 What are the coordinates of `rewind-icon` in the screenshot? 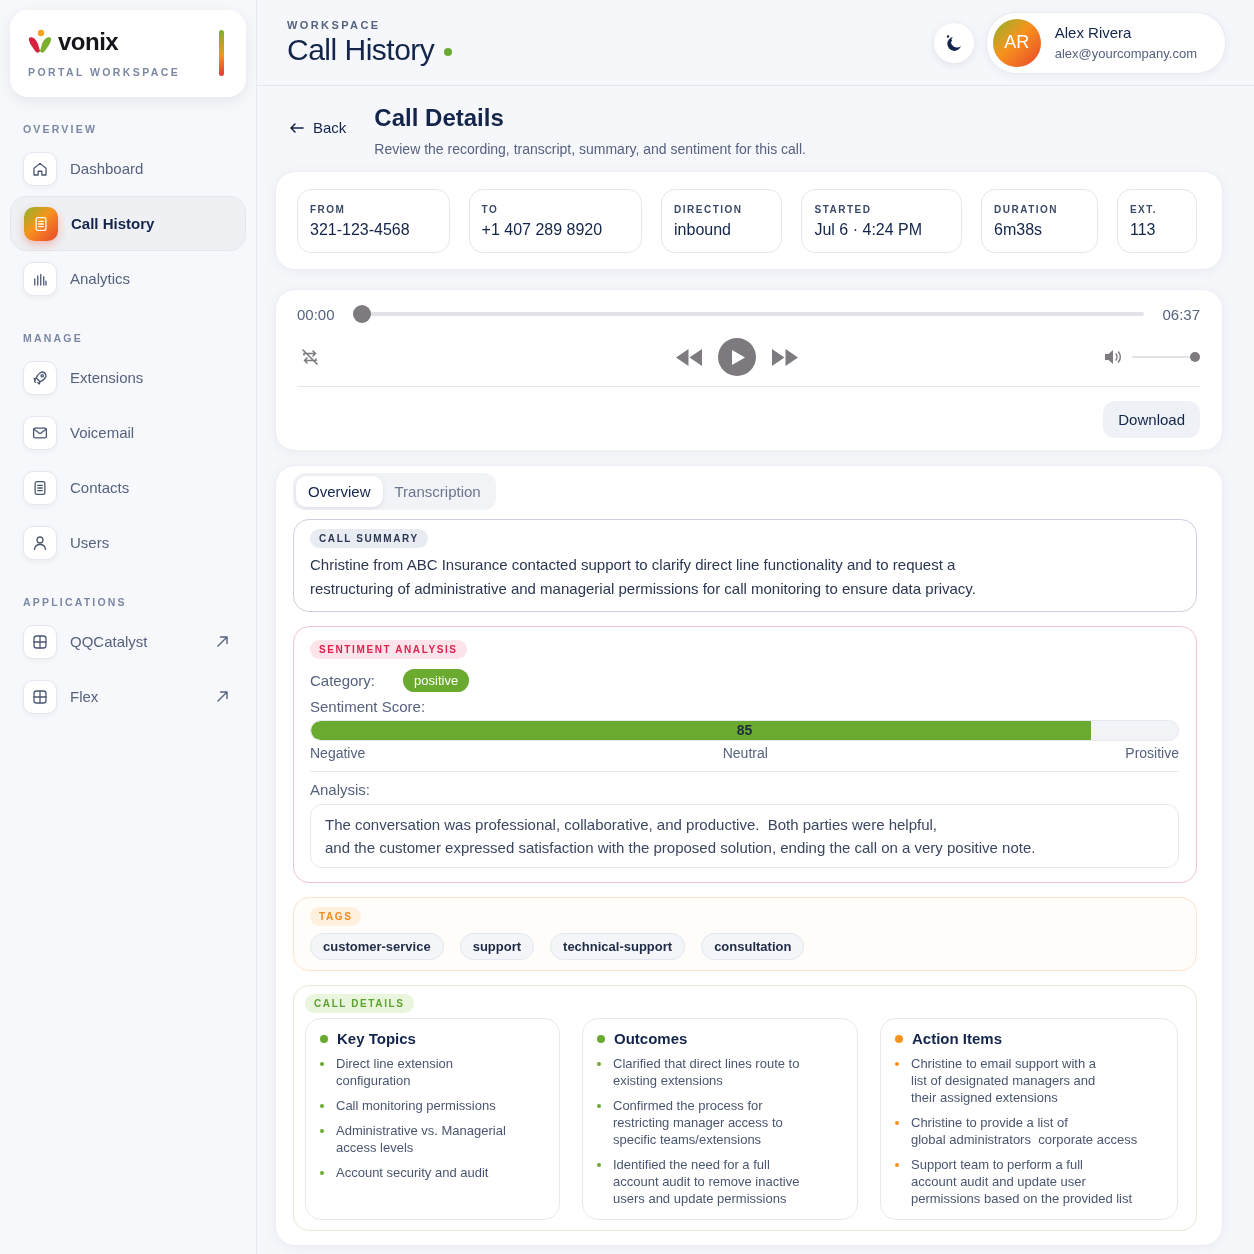 It's located at (688, 357).